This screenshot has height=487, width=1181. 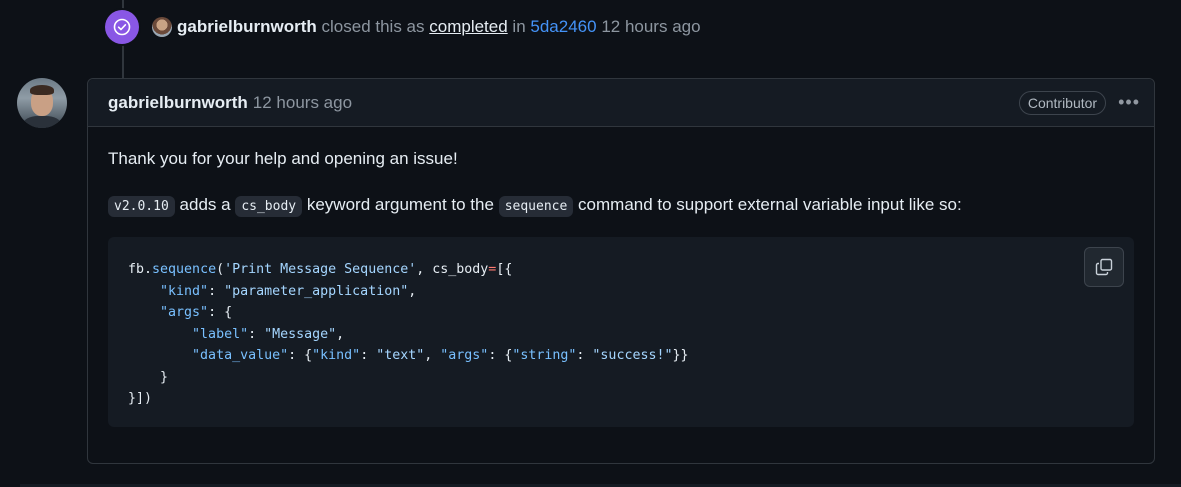 I want to click on event-avatar, so click(x=162, y=27).